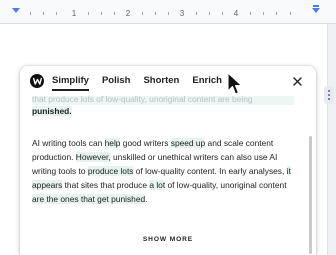 The height and width of the screenshot is (255, 336). I want to click on changed-phrase: a lot, so click(157, 185).